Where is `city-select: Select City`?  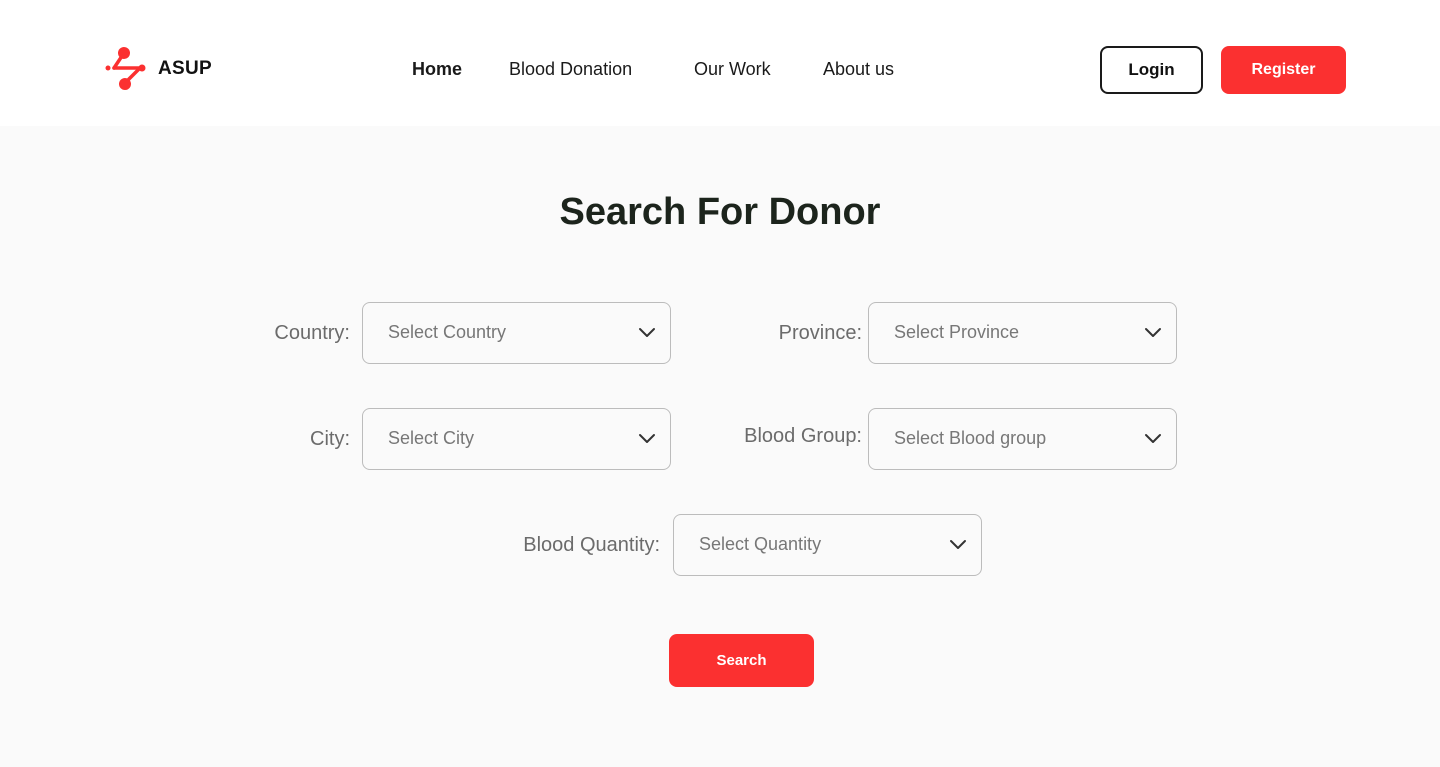 city-select: Select City is located at coordinates (516, 439).